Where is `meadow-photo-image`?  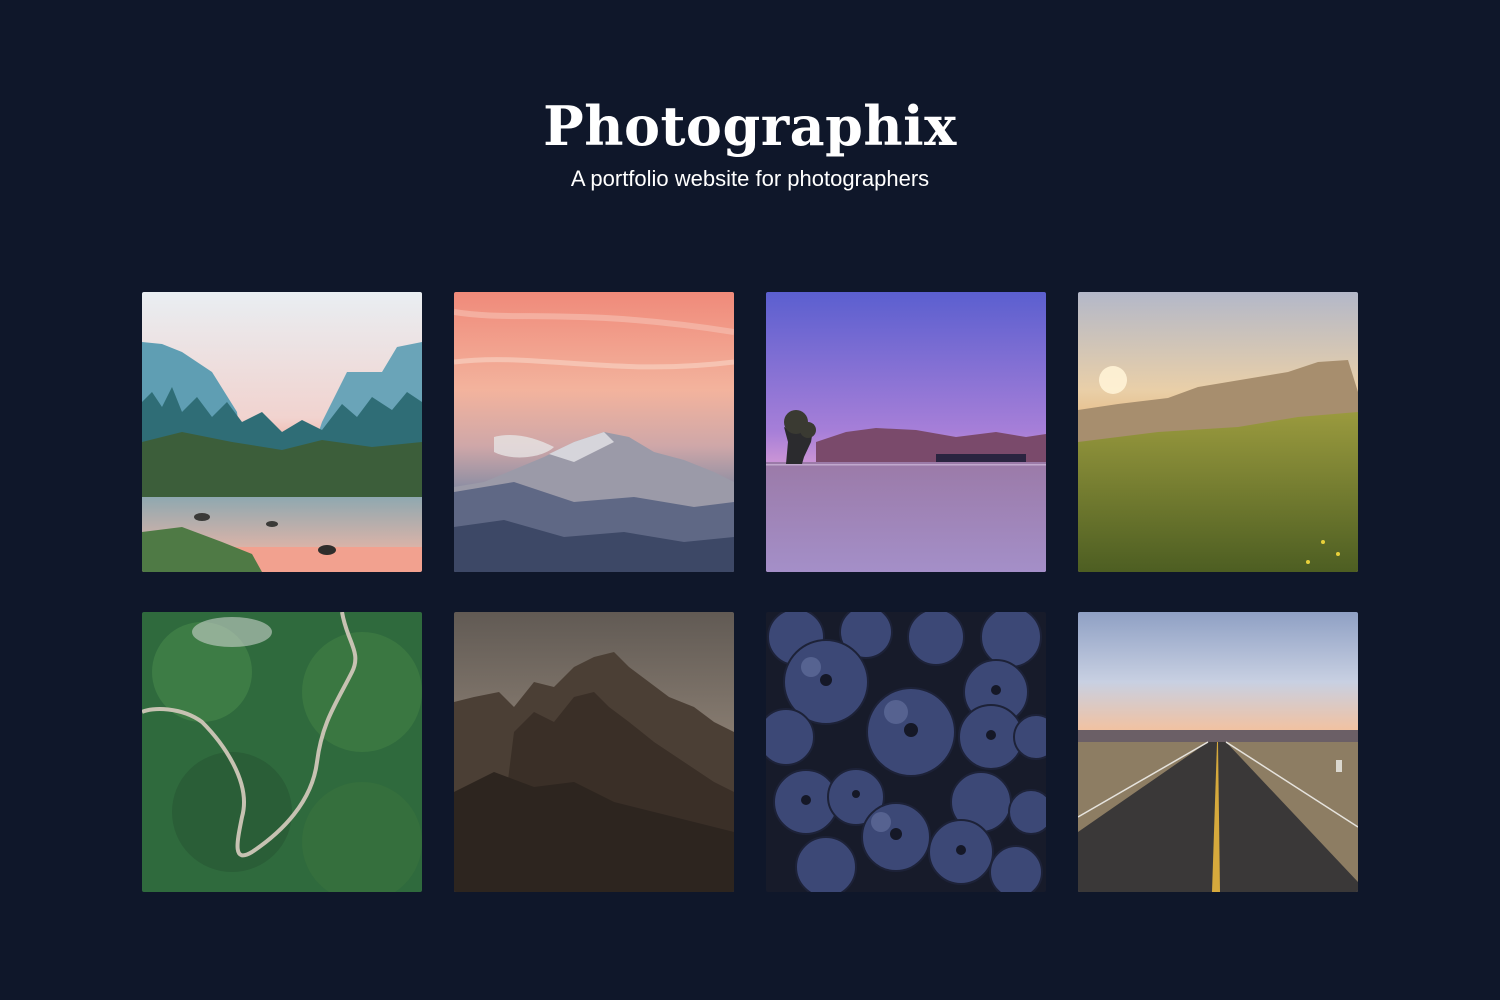 meadow-photo-image is located at coordinates (1218, 432).